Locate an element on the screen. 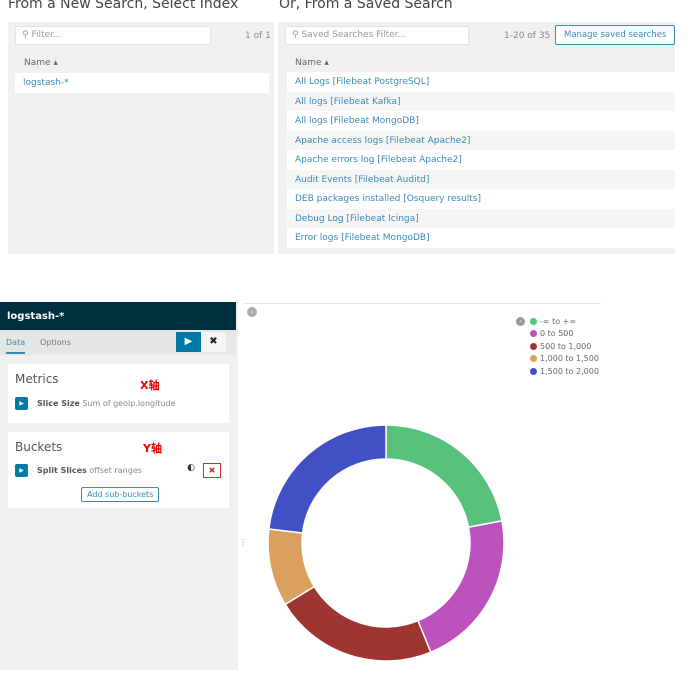 Image resolution: width=693 pixels, height=683 pixels. index-name: logstash-* is located at coordinates (118, 316).